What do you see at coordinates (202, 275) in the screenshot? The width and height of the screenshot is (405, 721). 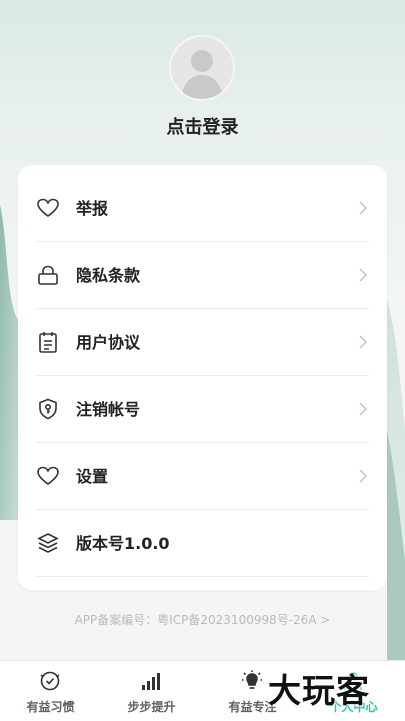 I see `menu-item-privacy: 隐私条款` at bounding box center [202, 275].